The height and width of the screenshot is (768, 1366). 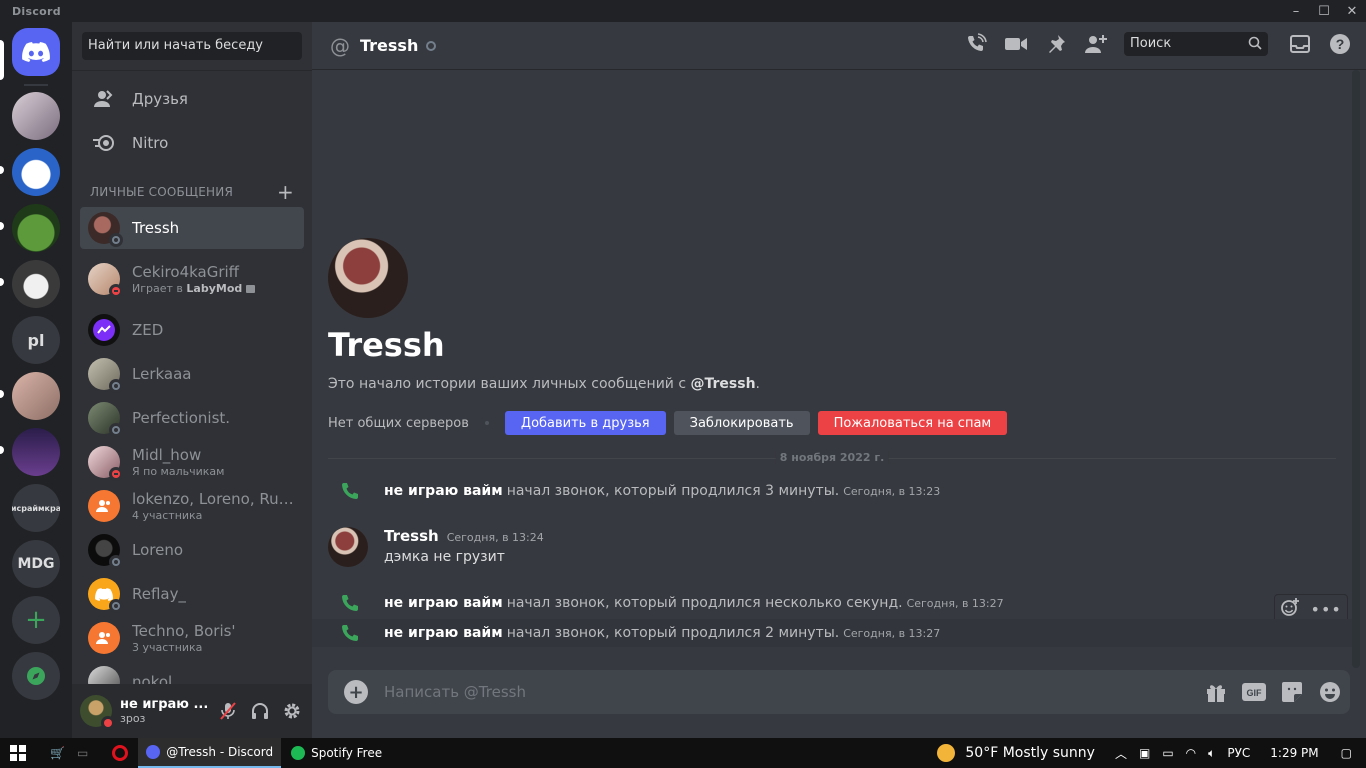 I want to click on report-spam-button: Пожаловаться на спам, so click(x=912, y=423).